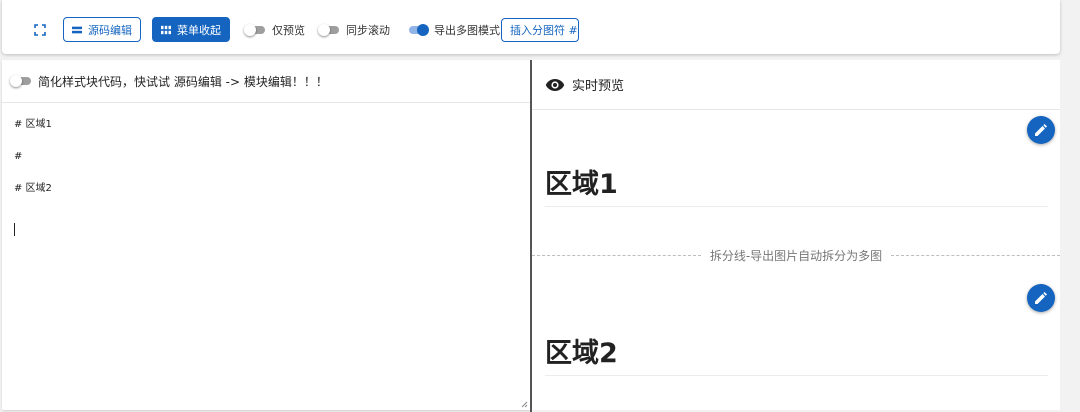  I want to click on fullscreen-icon, so click(40, 29).